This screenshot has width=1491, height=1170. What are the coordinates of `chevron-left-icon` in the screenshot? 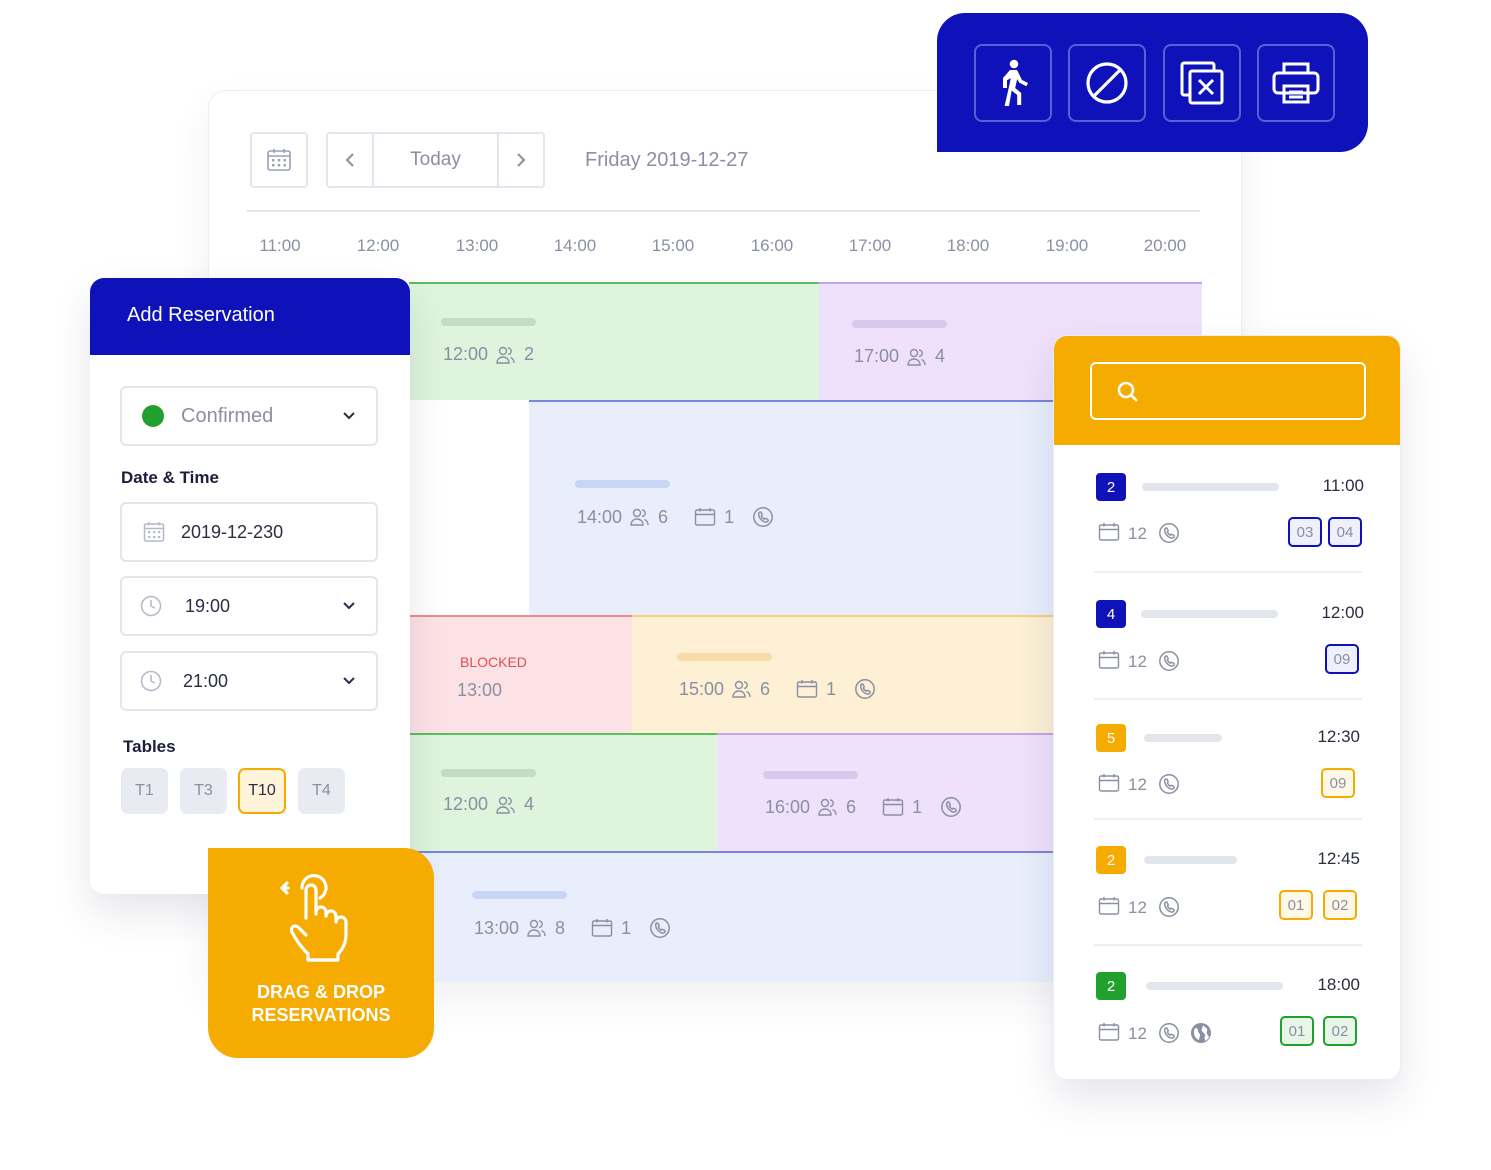 It's located at (350, 160).